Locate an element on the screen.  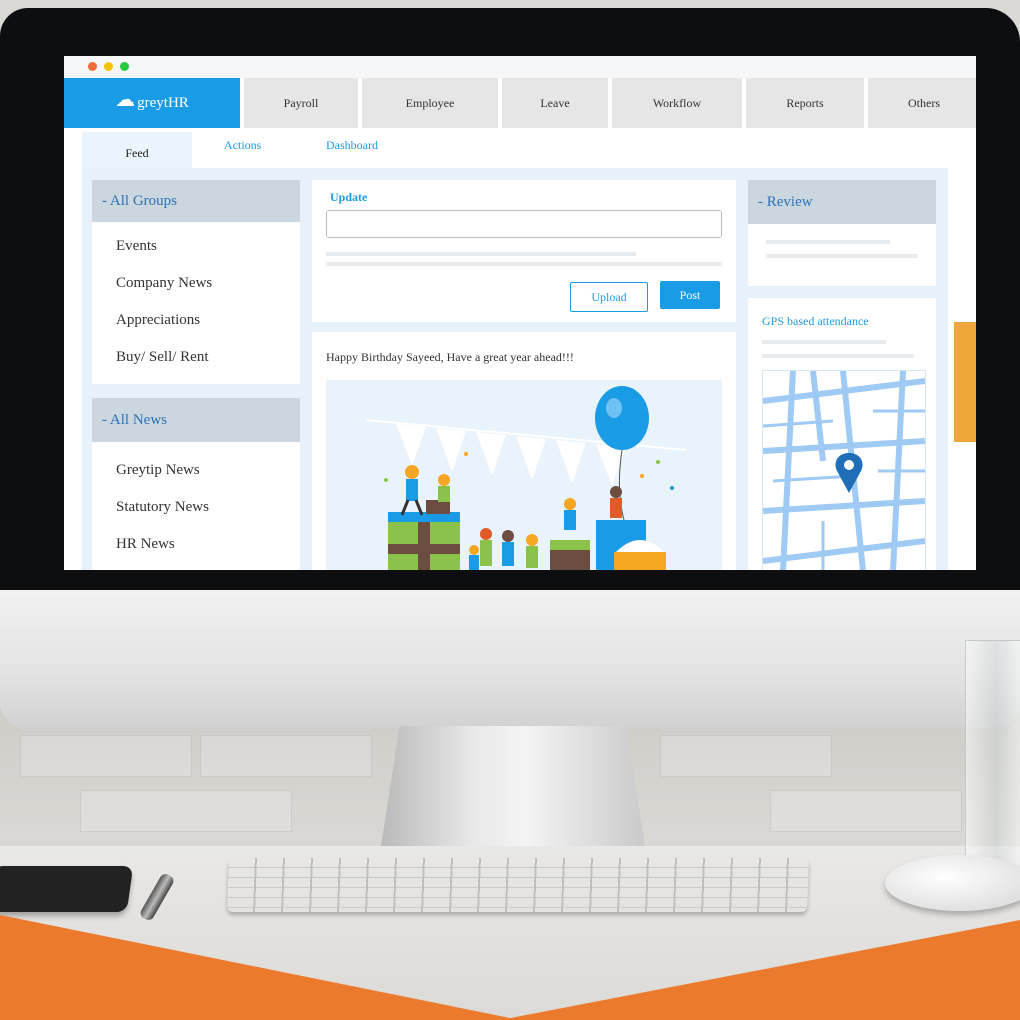
cloud-icon: ☁ is located at coordinates (125, 99).